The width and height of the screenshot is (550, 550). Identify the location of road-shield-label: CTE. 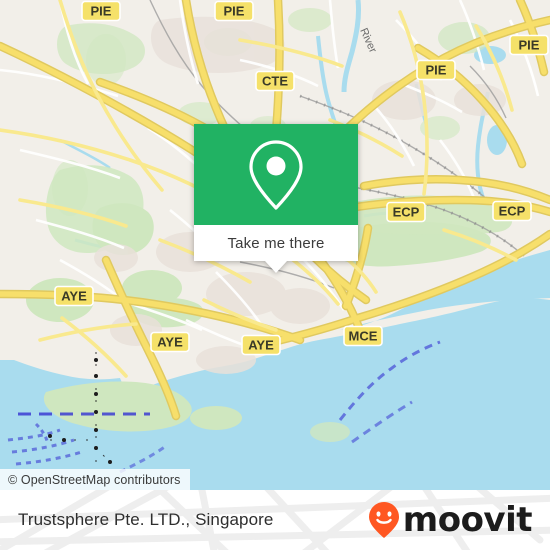
(275, 81).